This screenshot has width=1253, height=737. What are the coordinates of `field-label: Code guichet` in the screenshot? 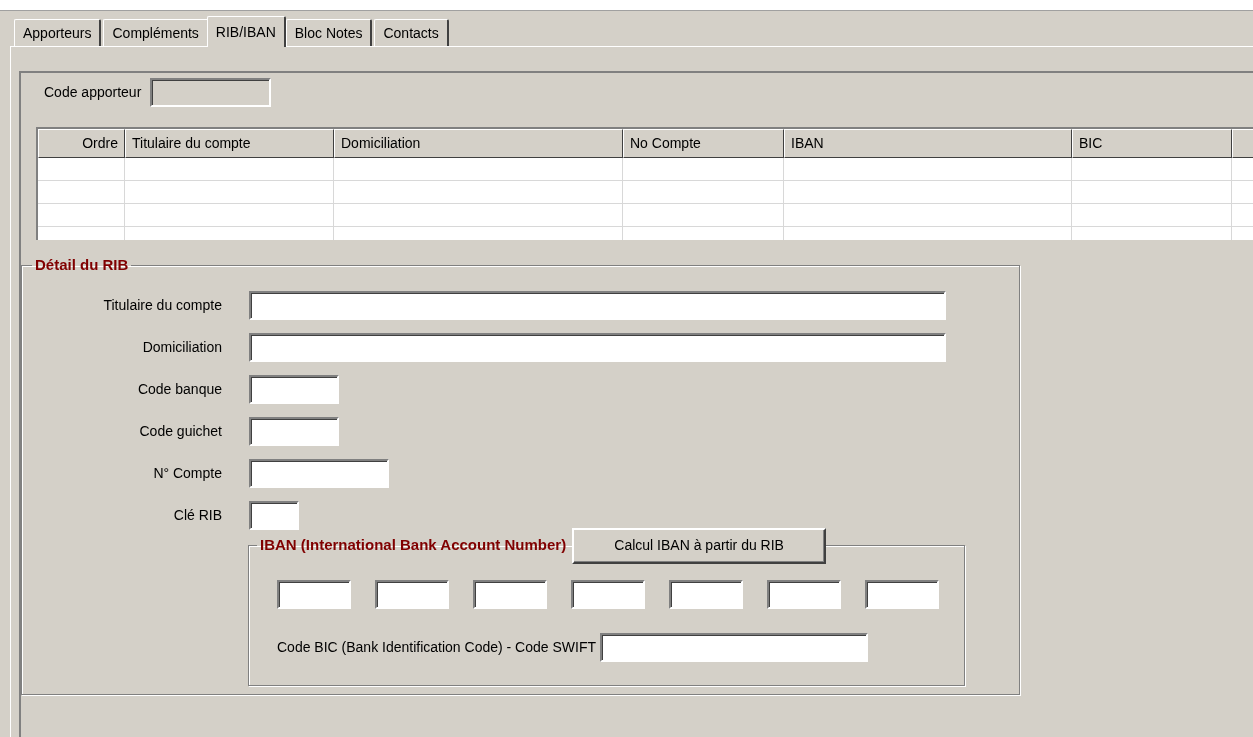 It's located at (180, 431).